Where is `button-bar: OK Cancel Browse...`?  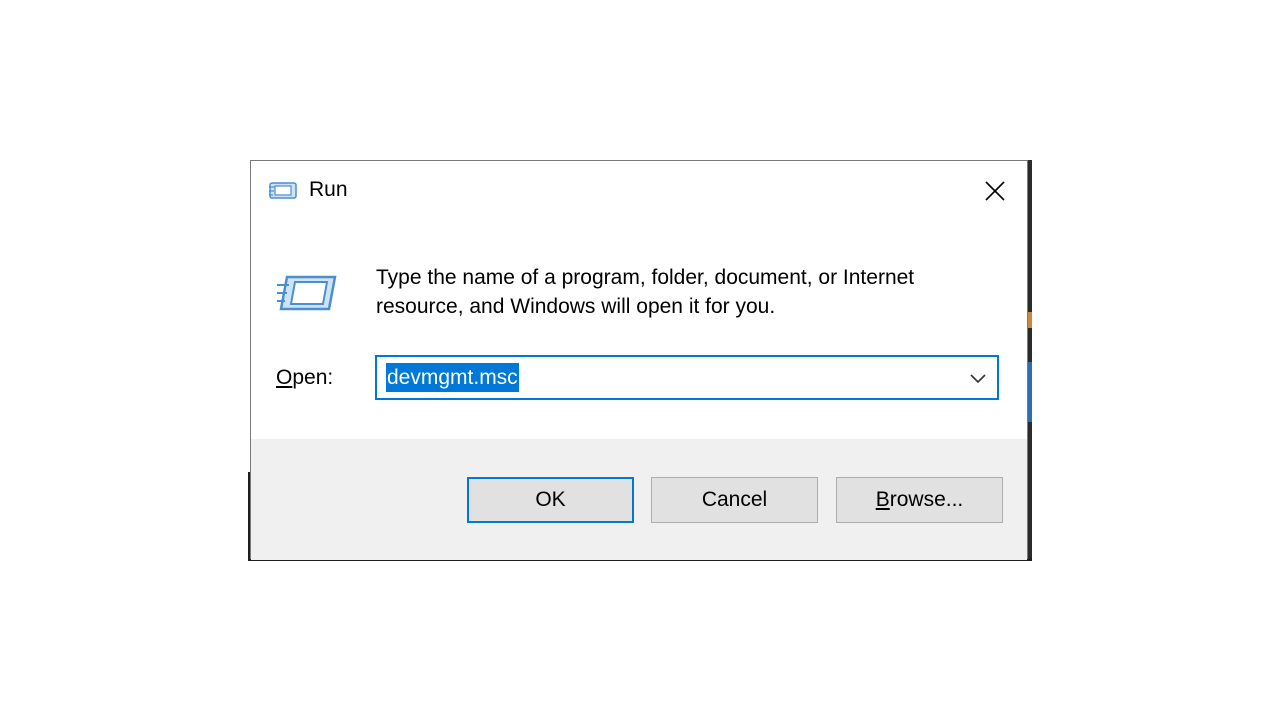
button-bar: OK Cancel Browse... is located at coordinates (639, 499).